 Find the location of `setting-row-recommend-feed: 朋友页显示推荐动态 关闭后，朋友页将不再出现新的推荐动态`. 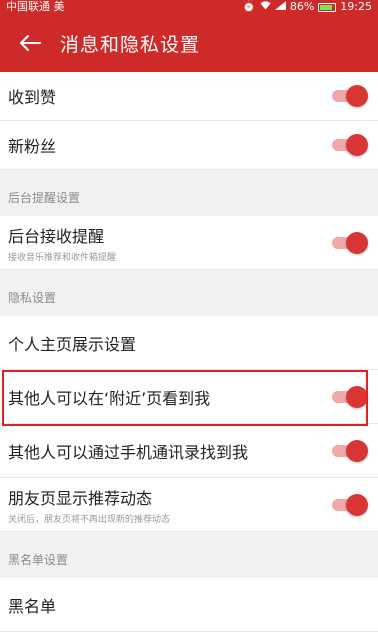

setting-row-recommend-feed: 朋友页显示推荐动态 关闭后，朋友页将不再出现新的推荐动态 is located at coordinates (189, 505).